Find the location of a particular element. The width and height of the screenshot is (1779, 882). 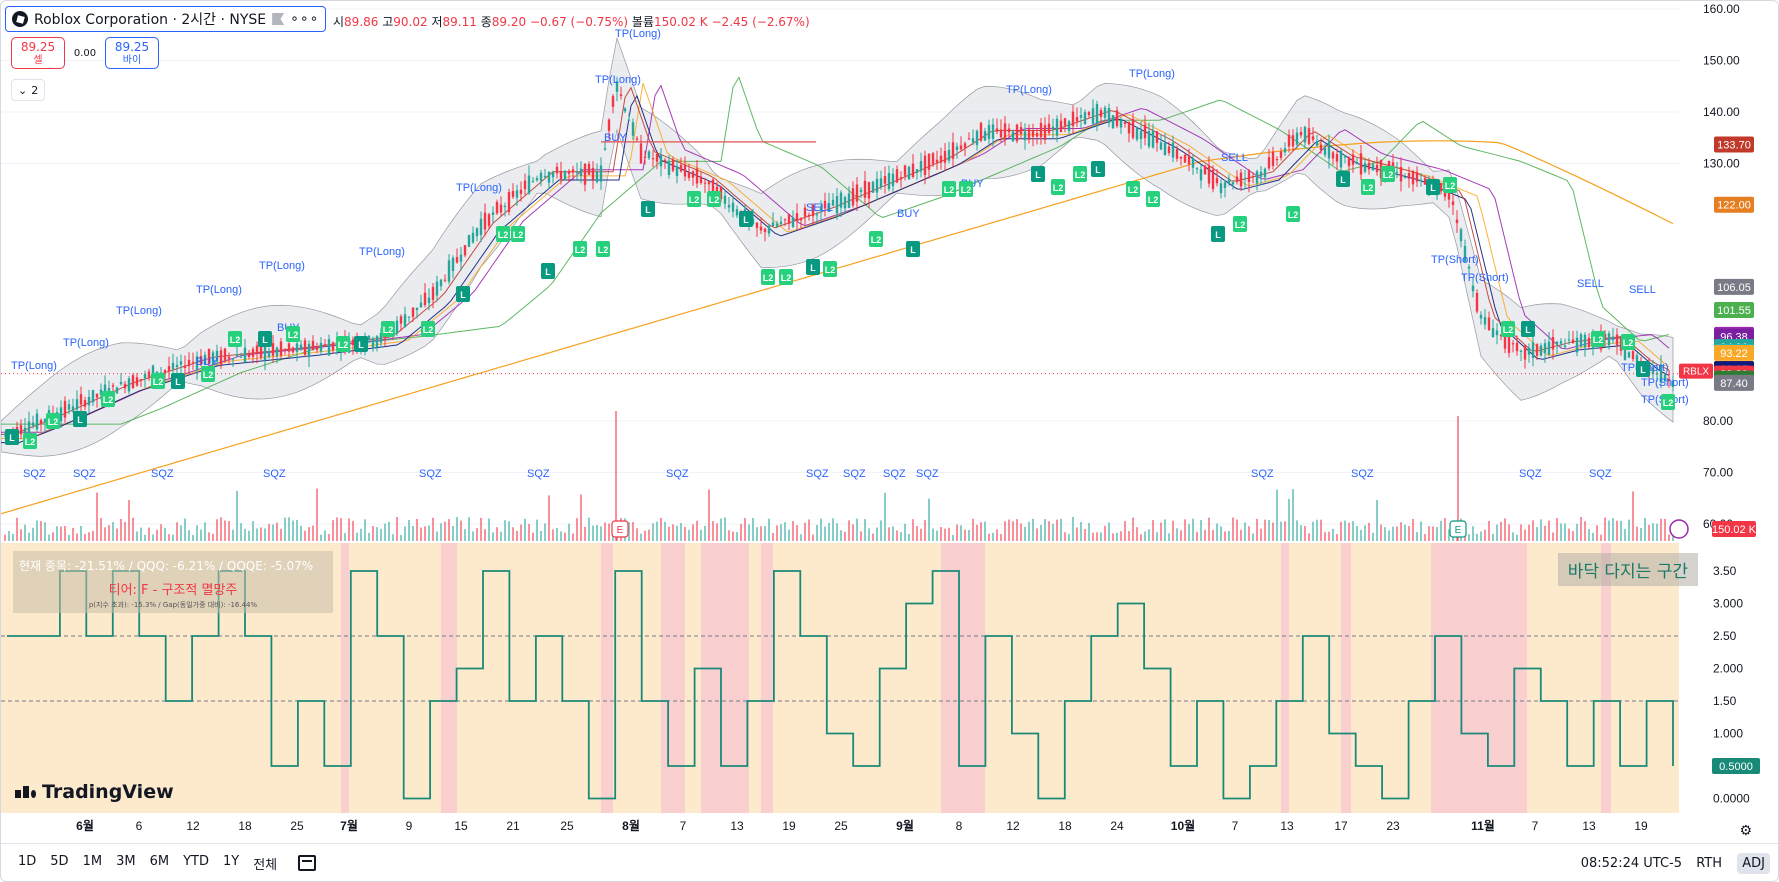

close-label: 종 is located at coordinates (486, 22).